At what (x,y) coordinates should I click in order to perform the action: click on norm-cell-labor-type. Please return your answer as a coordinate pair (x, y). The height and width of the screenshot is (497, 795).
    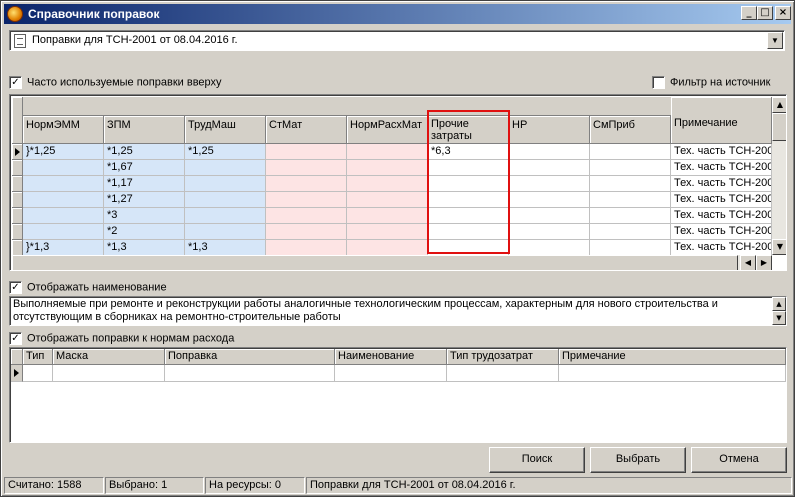
    Looking at the image, I should click on (503, 373).